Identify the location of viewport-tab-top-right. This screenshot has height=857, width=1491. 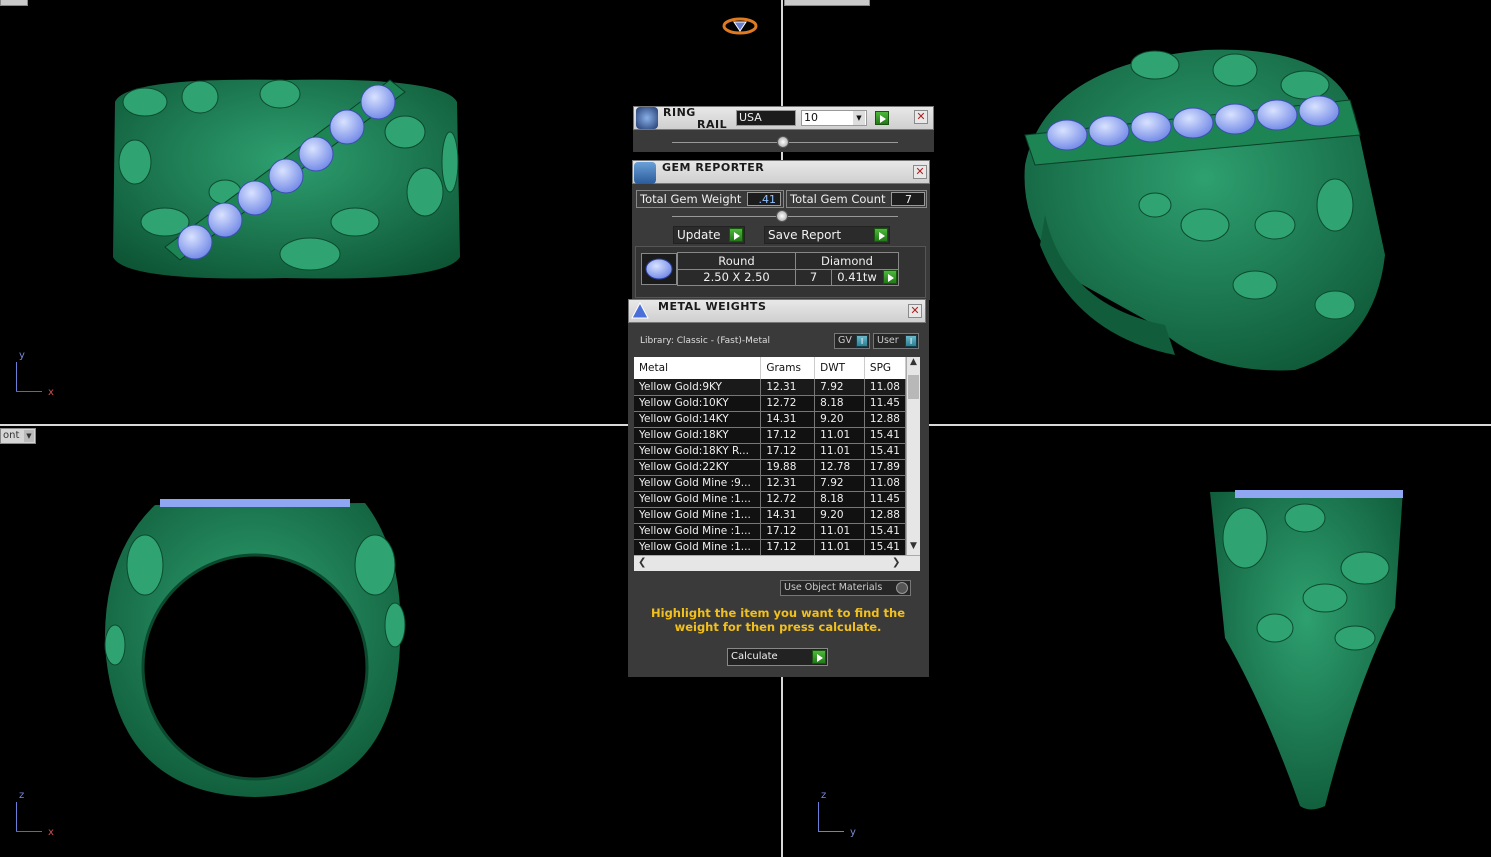
(827, 3).